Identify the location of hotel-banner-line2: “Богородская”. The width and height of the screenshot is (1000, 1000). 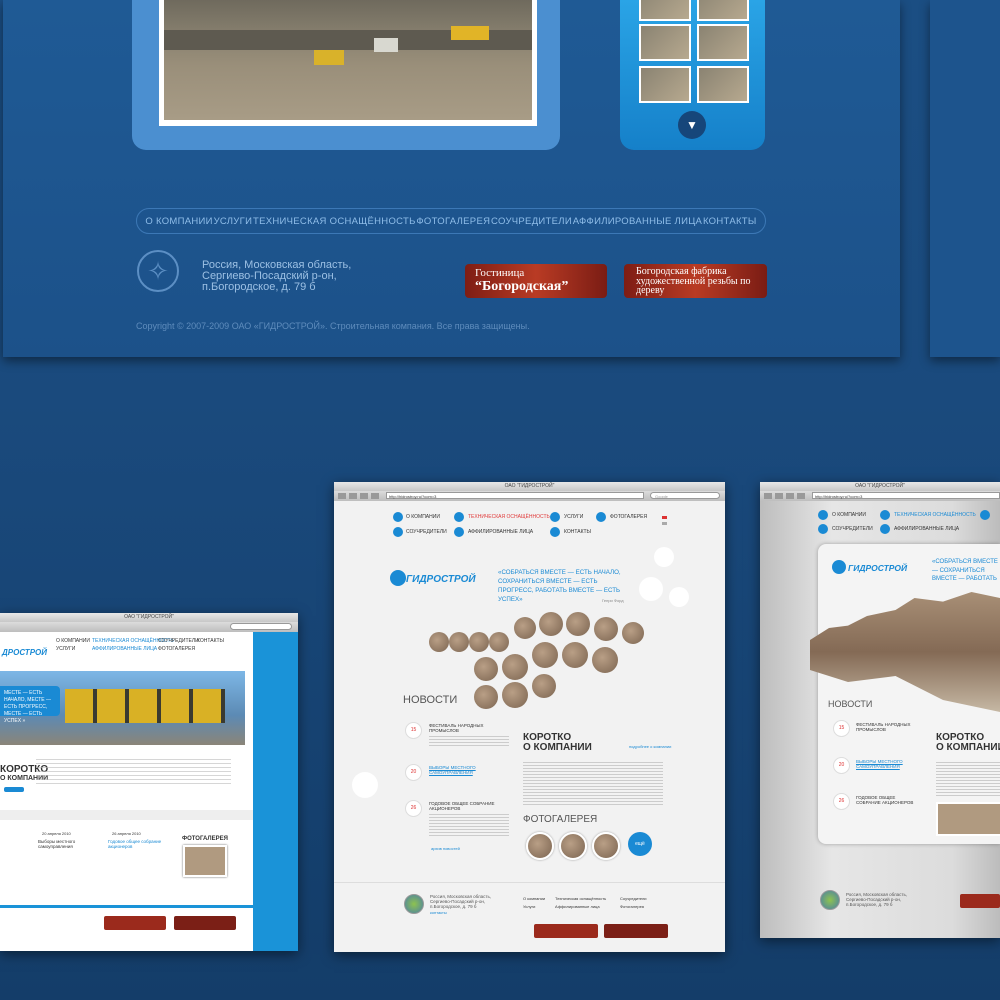
(522, 286).